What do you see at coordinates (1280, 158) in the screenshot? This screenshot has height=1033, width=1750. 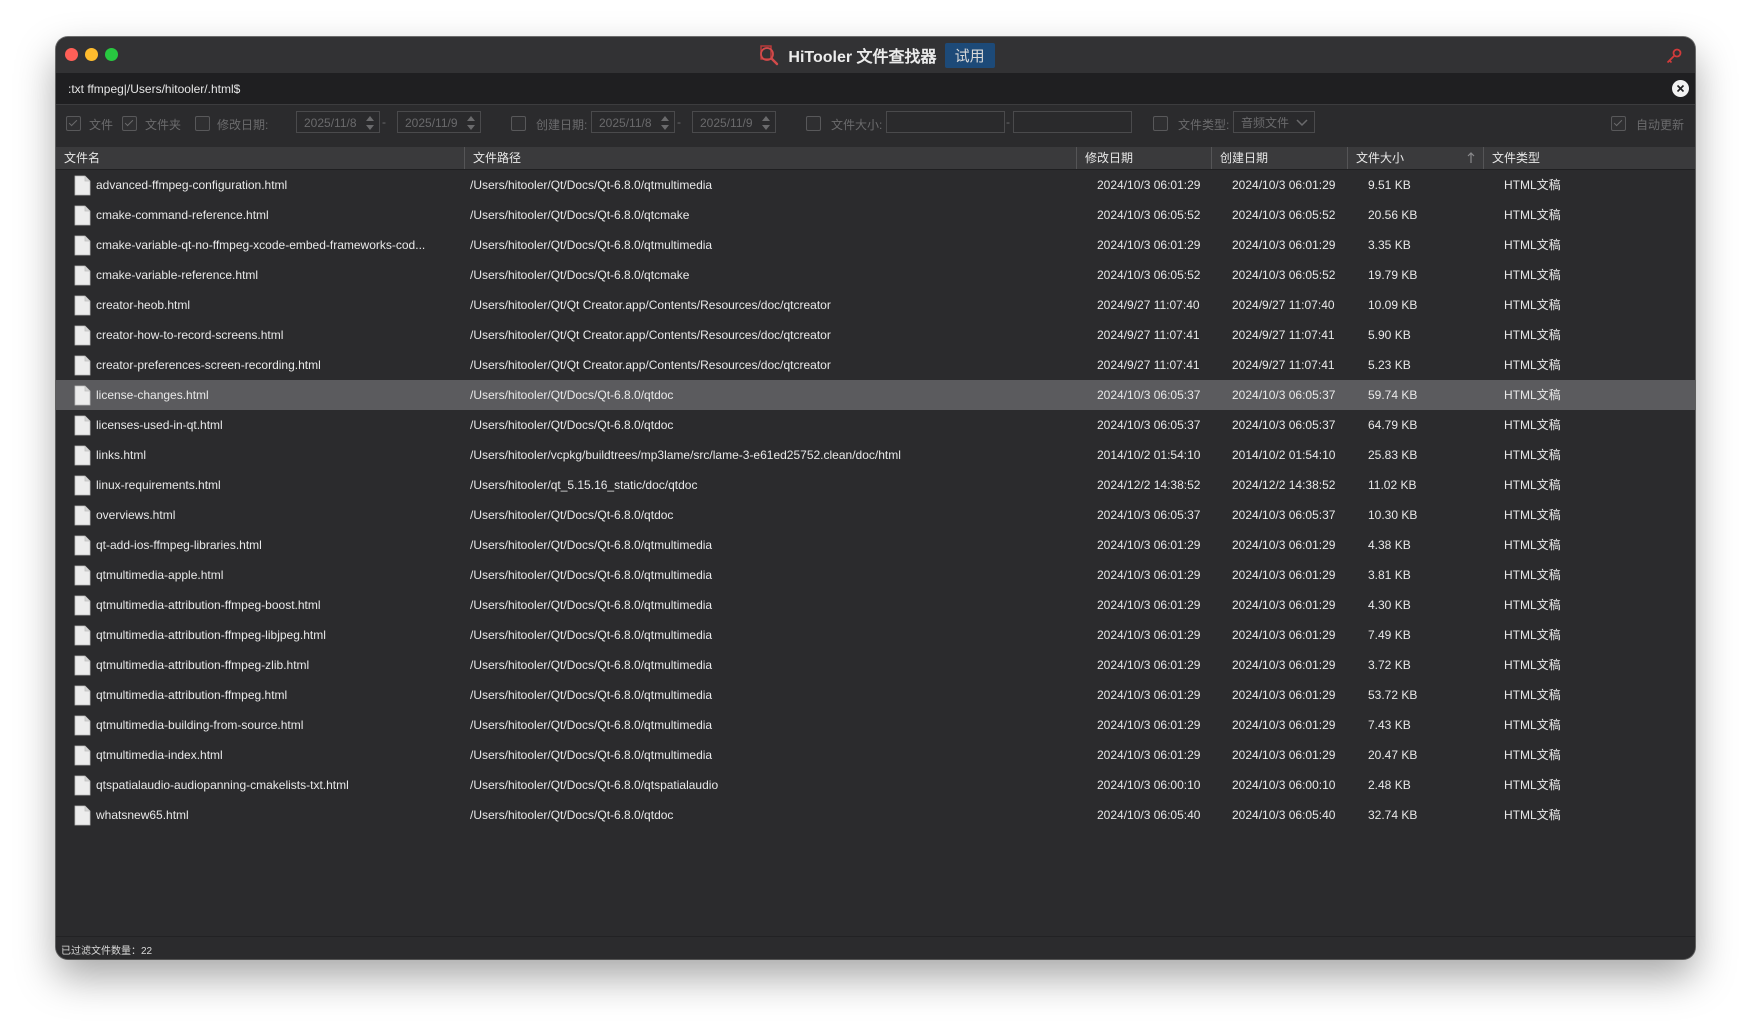 I see `column-header-created: 创建日期` at bounding box center [1280, 158].